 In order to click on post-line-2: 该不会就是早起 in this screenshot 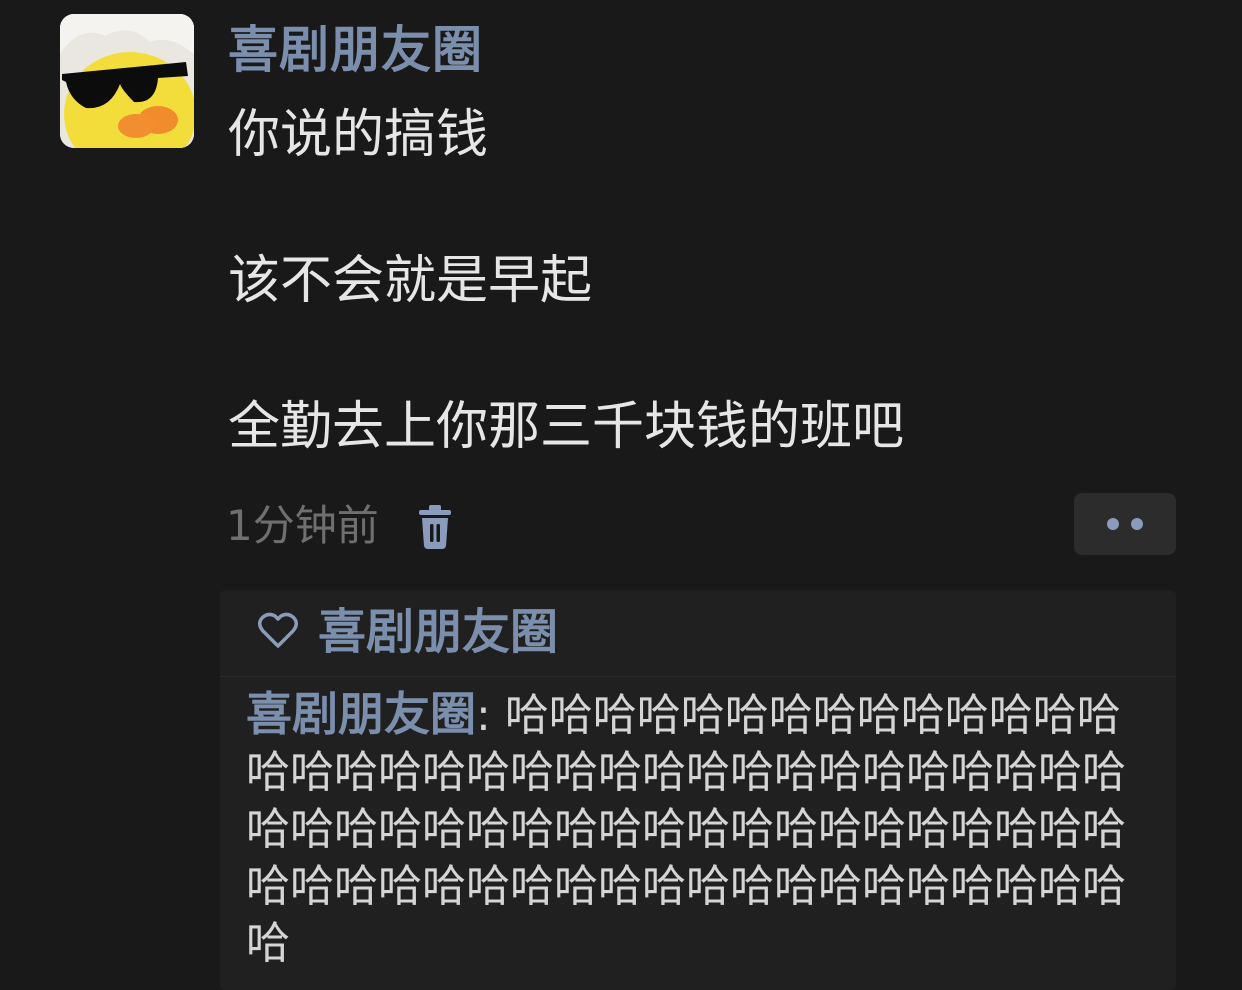, I will do `click(410, 281)`.